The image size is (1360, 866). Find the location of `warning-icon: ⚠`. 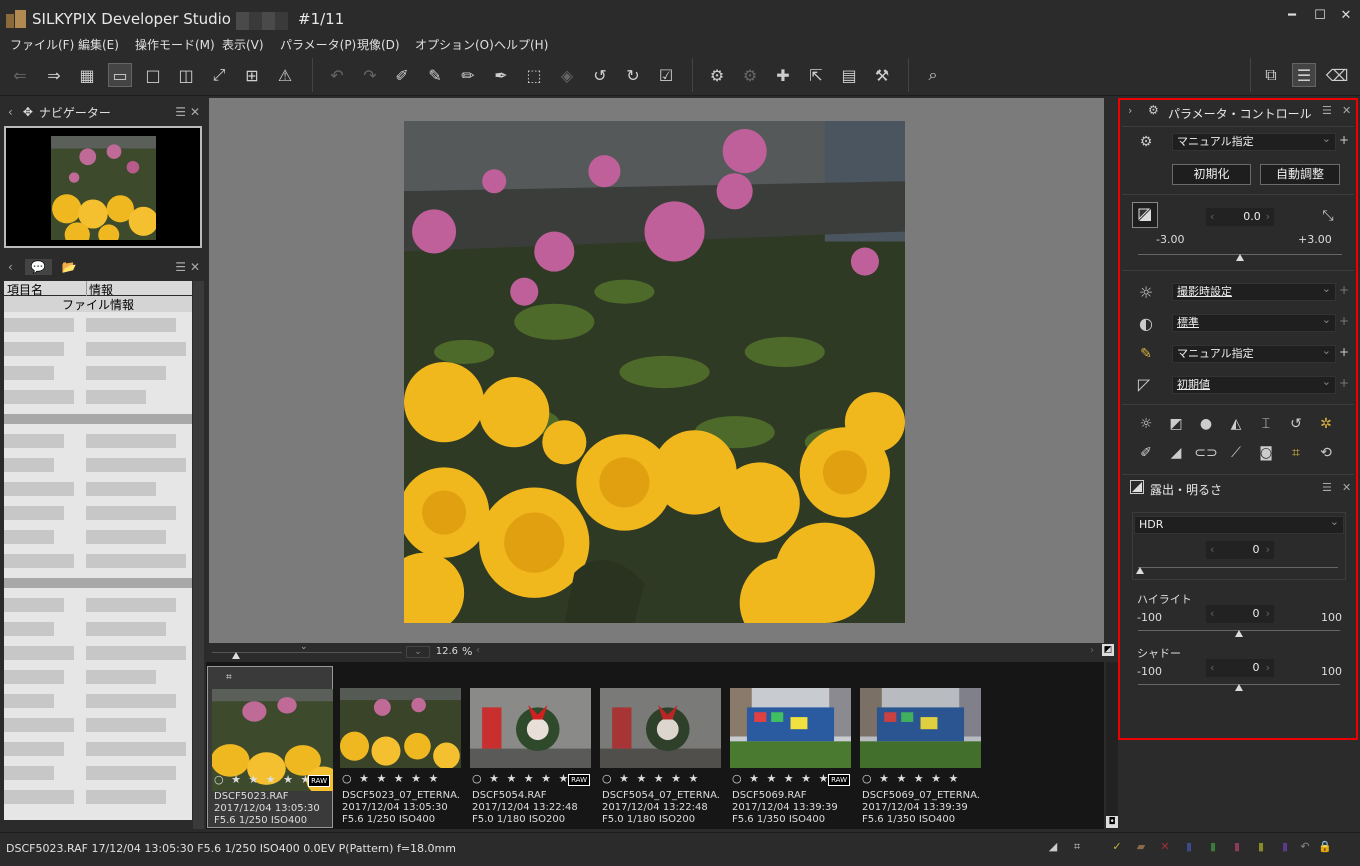

warning-icon: ⚠ is located at coordinates (285, 75).